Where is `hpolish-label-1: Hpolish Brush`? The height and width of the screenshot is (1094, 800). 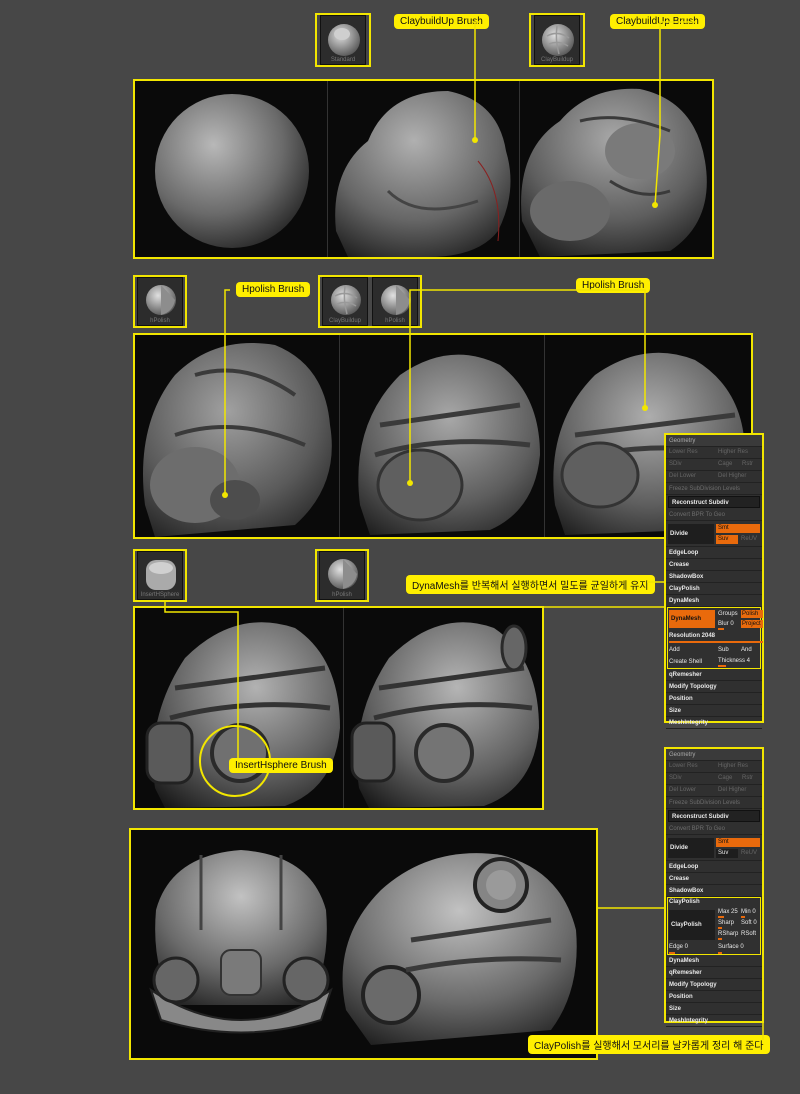
hpolish-label-1: Hpolish Brush is located at coordinates (273, 289).